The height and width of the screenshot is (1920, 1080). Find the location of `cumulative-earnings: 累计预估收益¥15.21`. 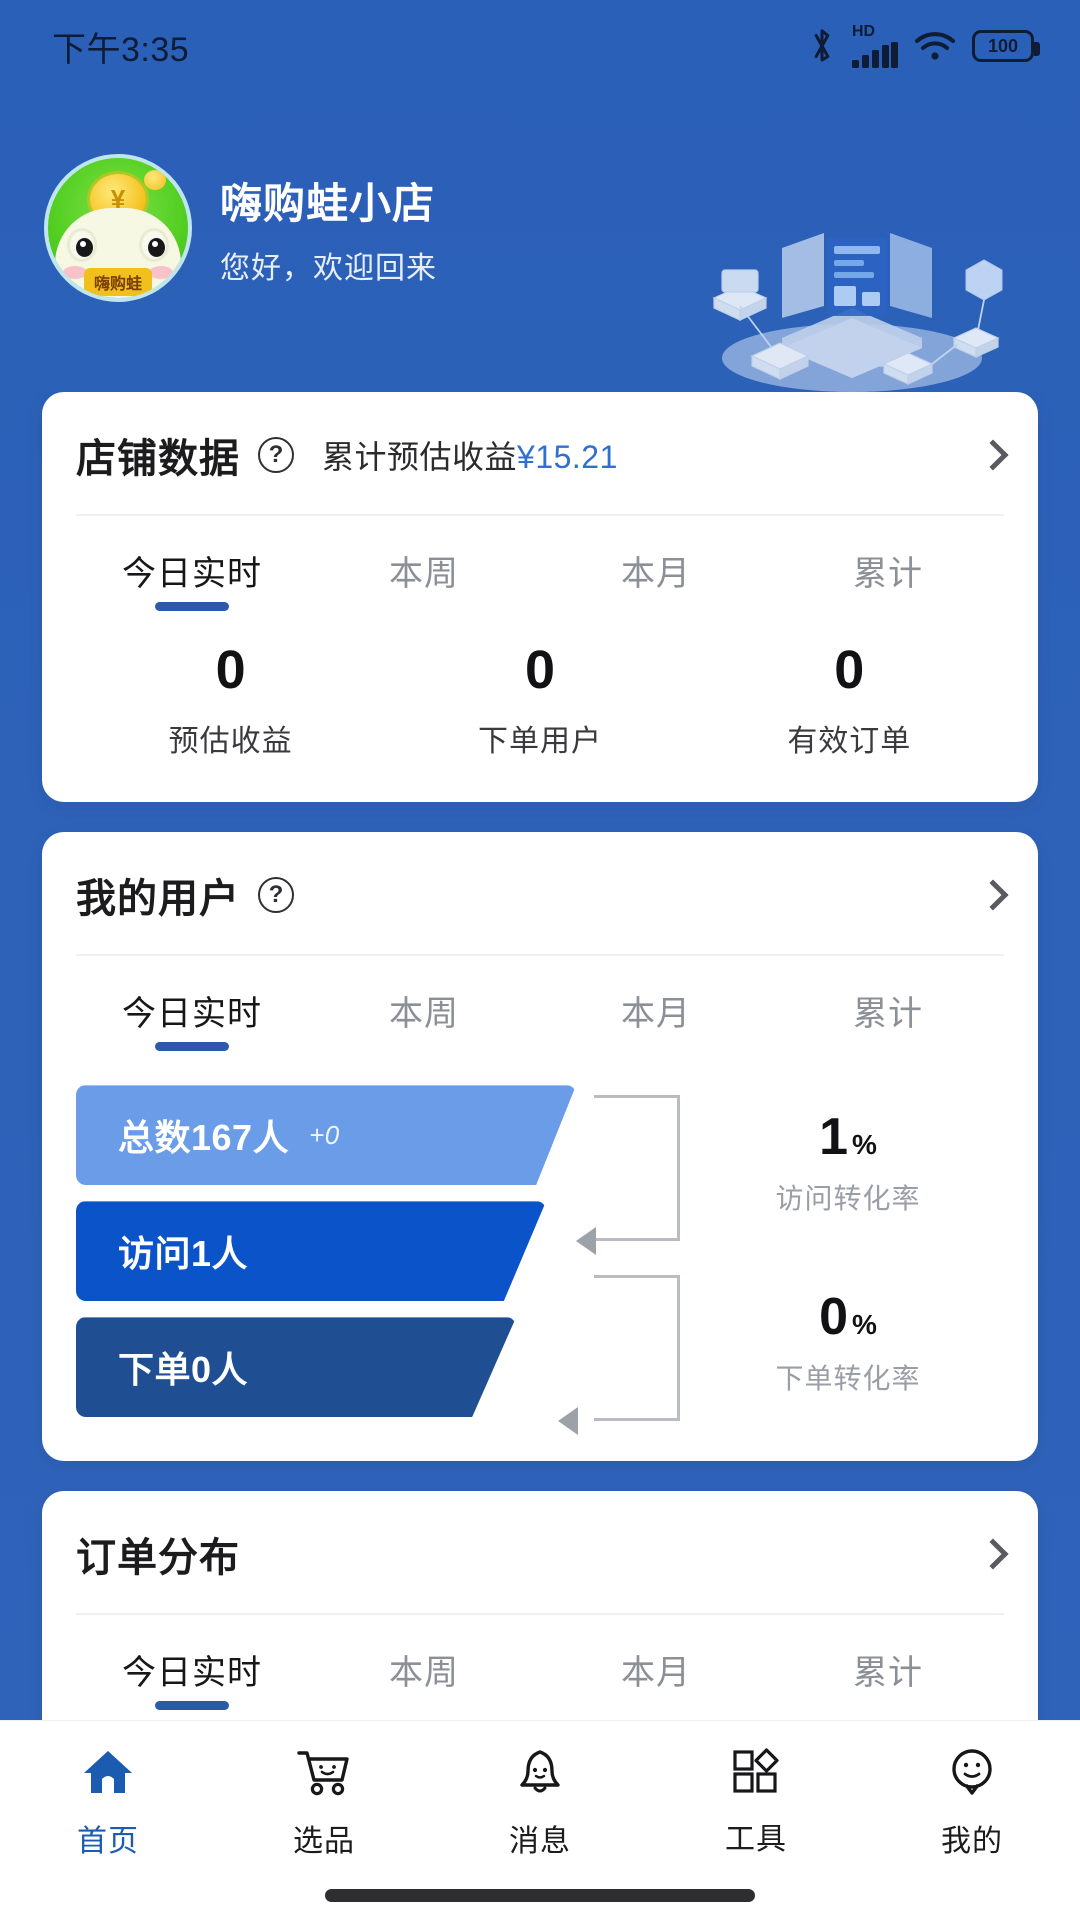

cumulative-earnings: 累计预估收益¥15.21 is located at coordinates (470, 455).